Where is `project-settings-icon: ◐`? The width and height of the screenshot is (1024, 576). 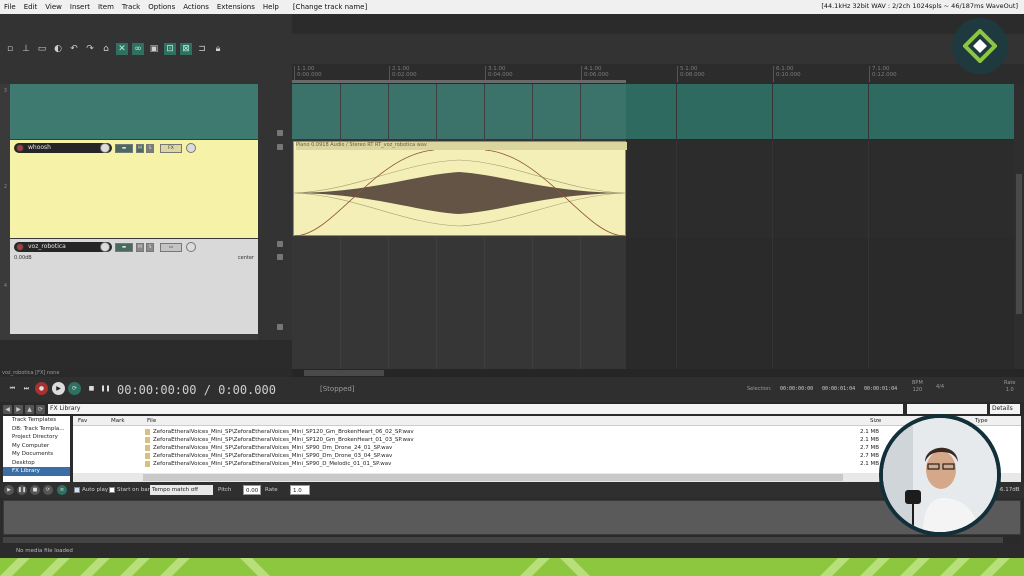 project-settings-icon: ◐ is located at coordinates (58, 49).